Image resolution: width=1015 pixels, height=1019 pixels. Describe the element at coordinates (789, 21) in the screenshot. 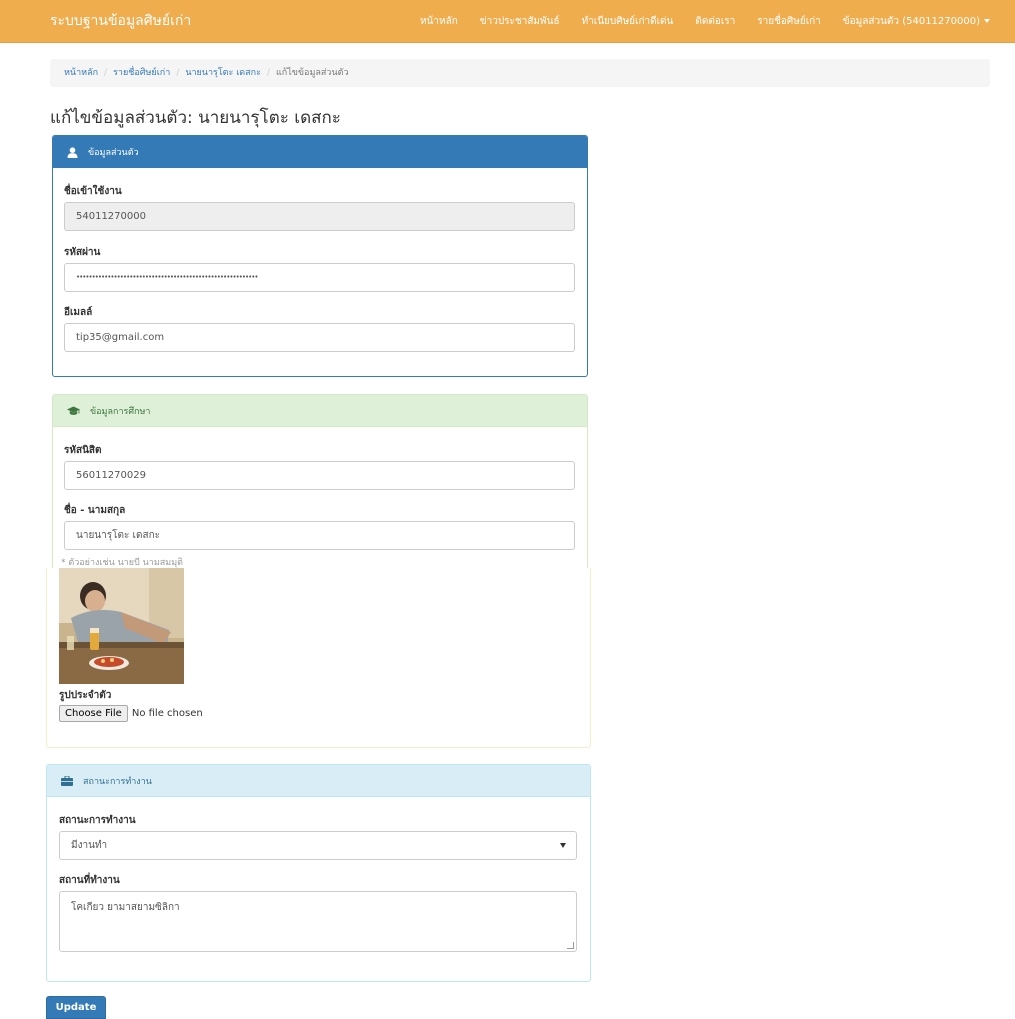

I see `nav-link-alumni-list: รายชื่อศิษย์เก่า` at that location.